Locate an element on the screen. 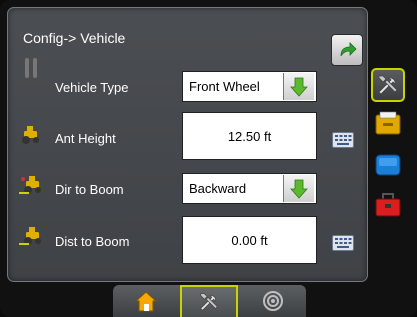 This screenshot has width=417, height=317. tab-files is located at coordinates (388, 123).